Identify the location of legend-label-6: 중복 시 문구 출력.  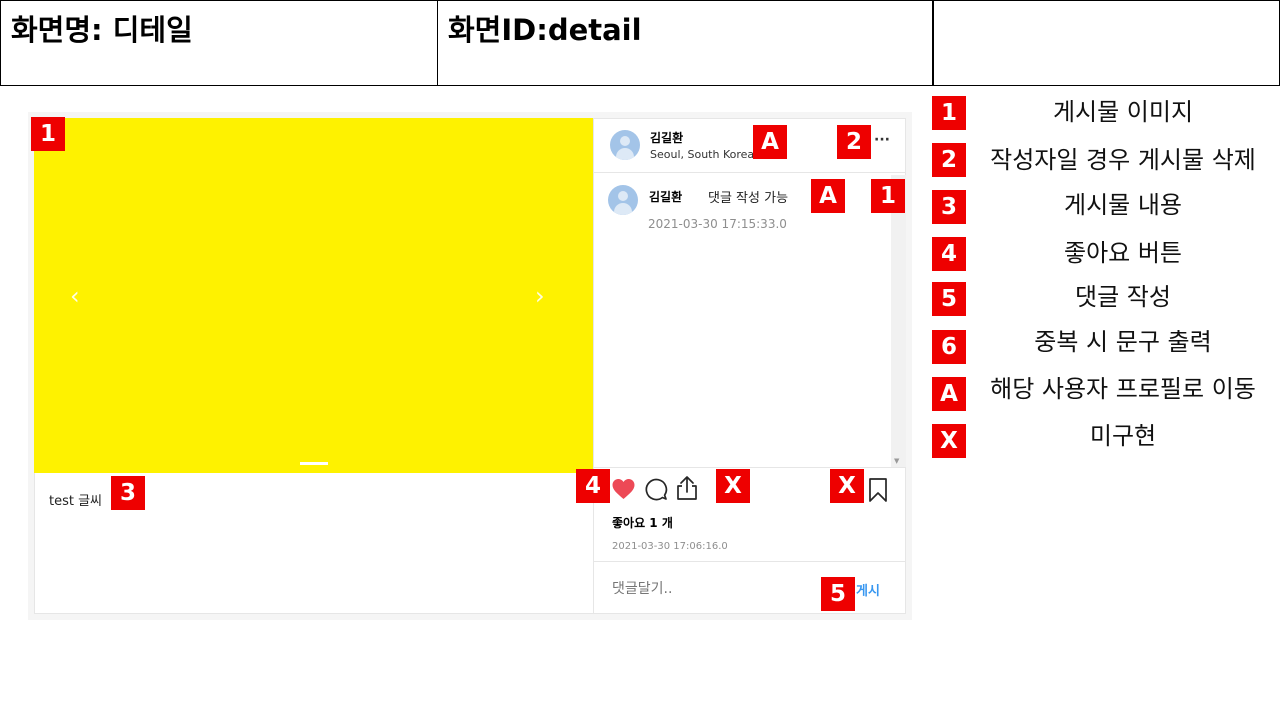
(1123, 342).